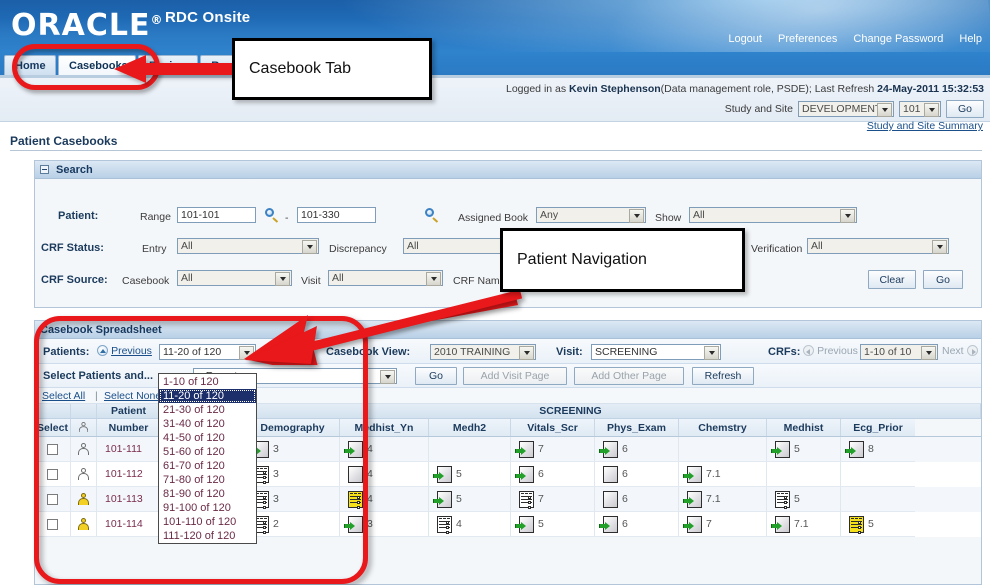 The height and width of the screenshot is (585, 990). I want to click on patients-range-option: 1-10 of 120, so click(207, 382).